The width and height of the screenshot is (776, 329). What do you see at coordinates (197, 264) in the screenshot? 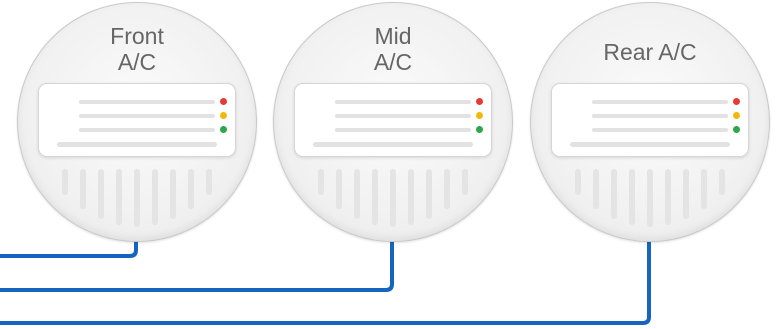
I see `mid-ac-wire` at bounding box center [197, 264].